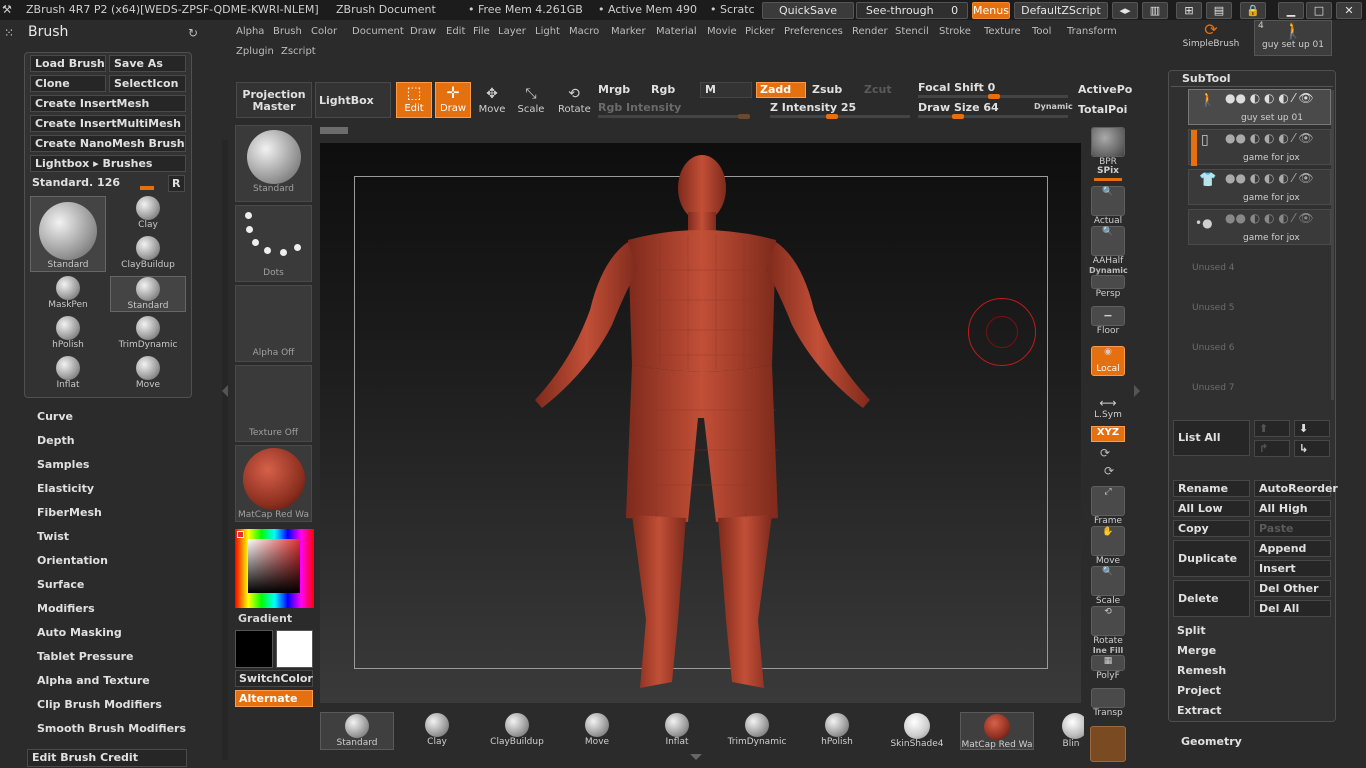  What do you see at coordinates (481, 31) in the screenshot?
I see `menu-file: File` at bounding box center [481, 31].